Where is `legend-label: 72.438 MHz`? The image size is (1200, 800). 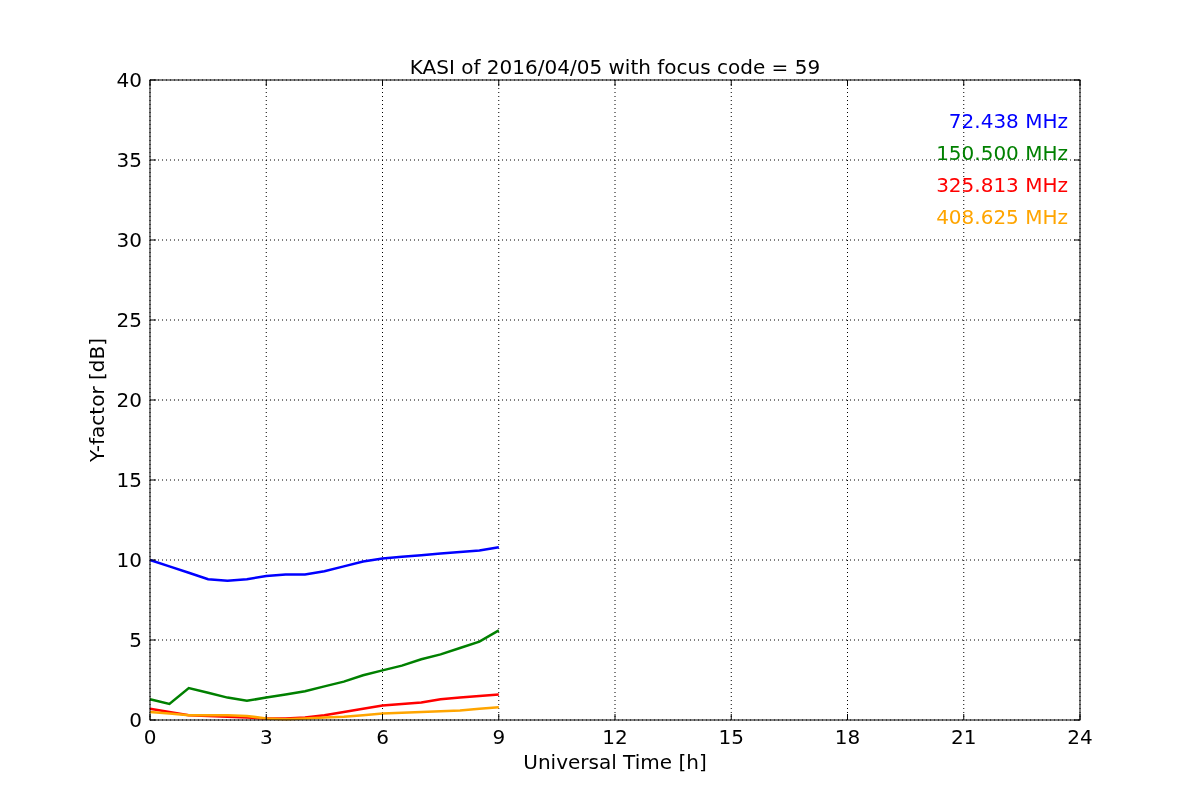 legend-label: 72.438 MHz is located at coordinates (1008, 121).